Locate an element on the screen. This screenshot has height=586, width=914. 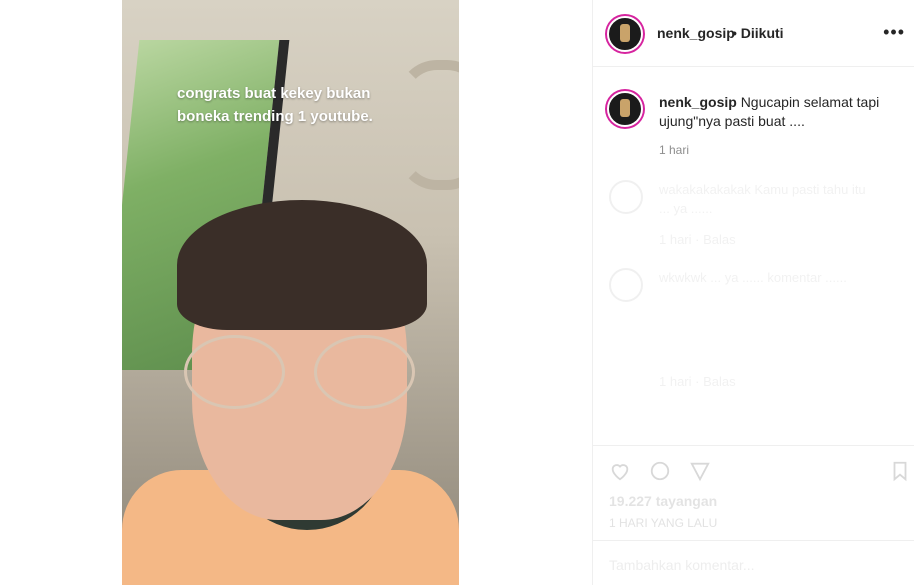
grab-handle is located at coordinates (428, 125).